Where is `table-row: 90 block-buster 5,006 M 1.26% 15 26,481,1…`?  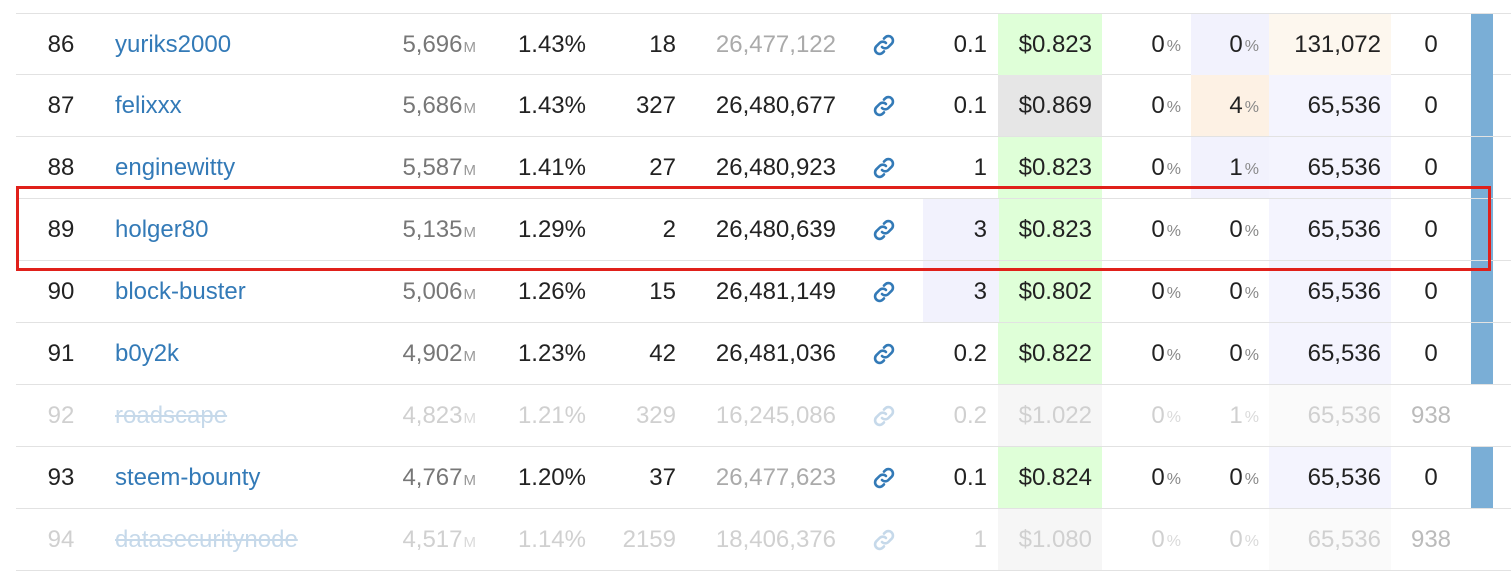 table-row: 90 block-buster 5,006 M 1.26% 15 26,481,1… is located at coordinates (763, 292).